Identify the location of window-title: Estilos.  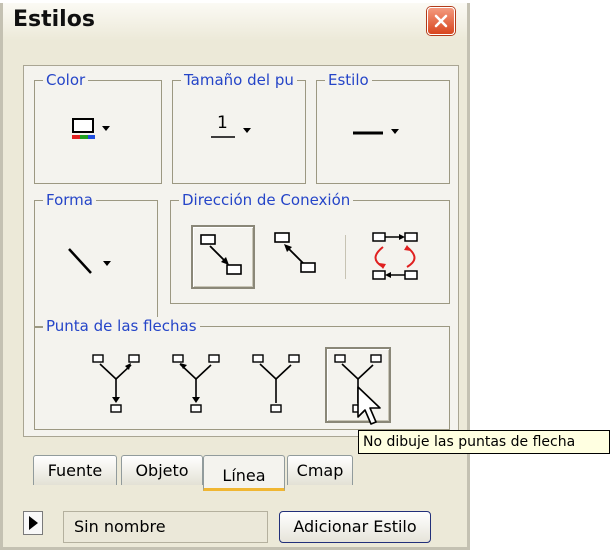
(54, 19).